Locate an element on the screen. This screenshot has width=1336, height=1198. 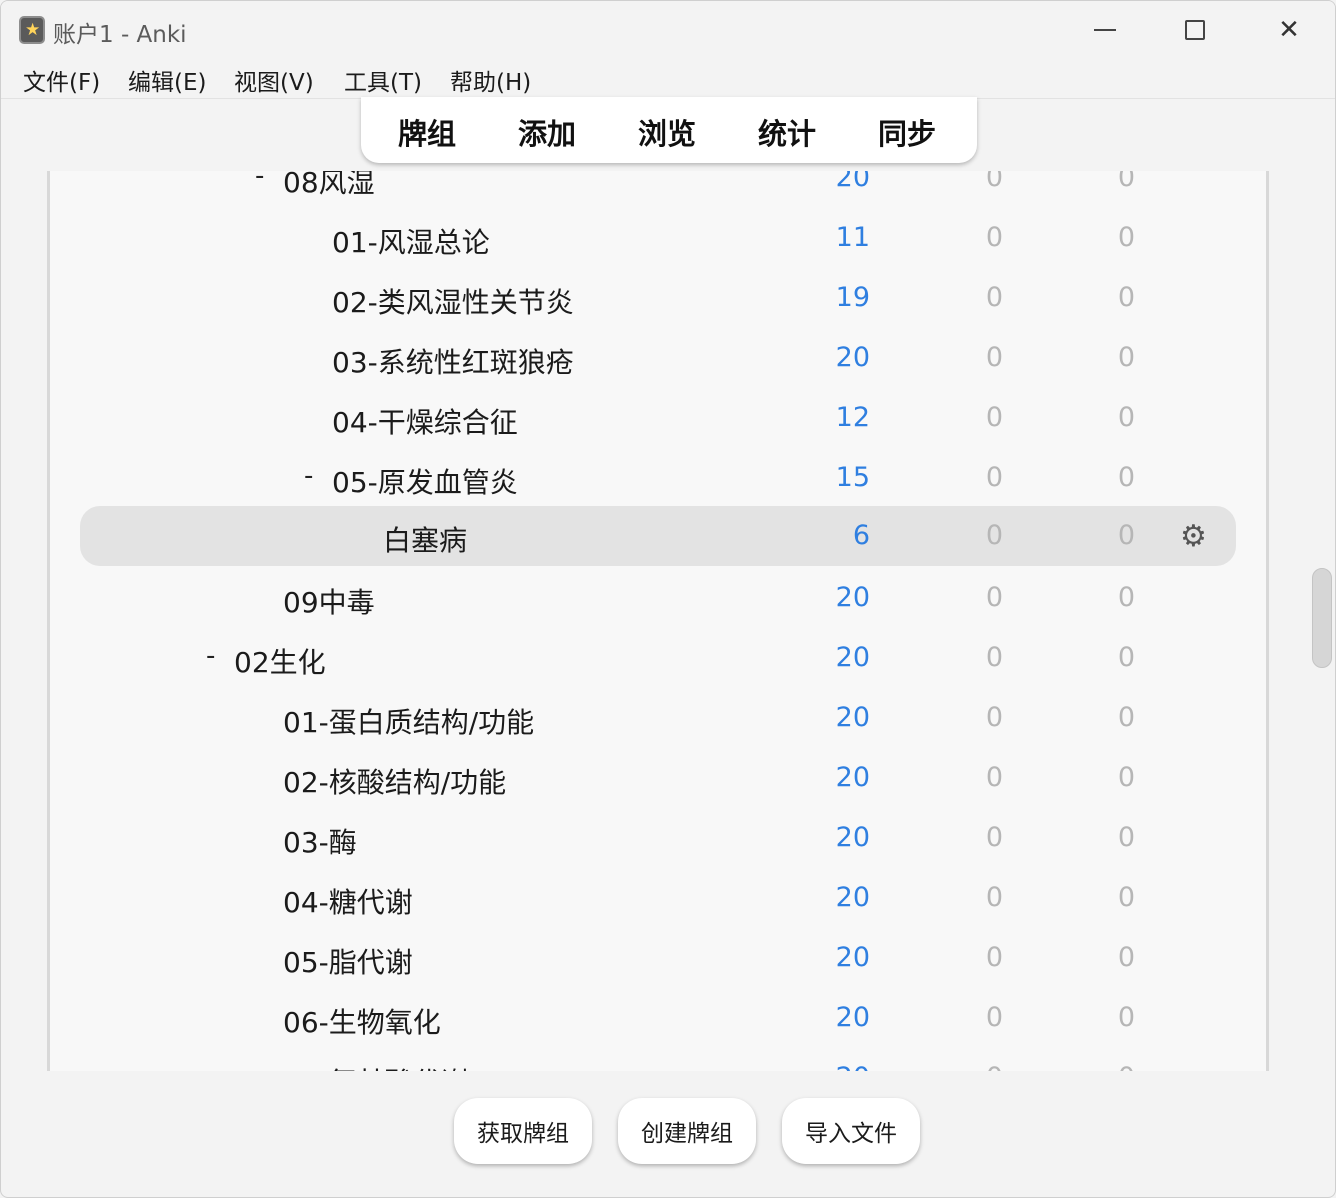
deck-row: 01-蛋白质结构/功能 20 0 0 is located at coordinates (658, 718).